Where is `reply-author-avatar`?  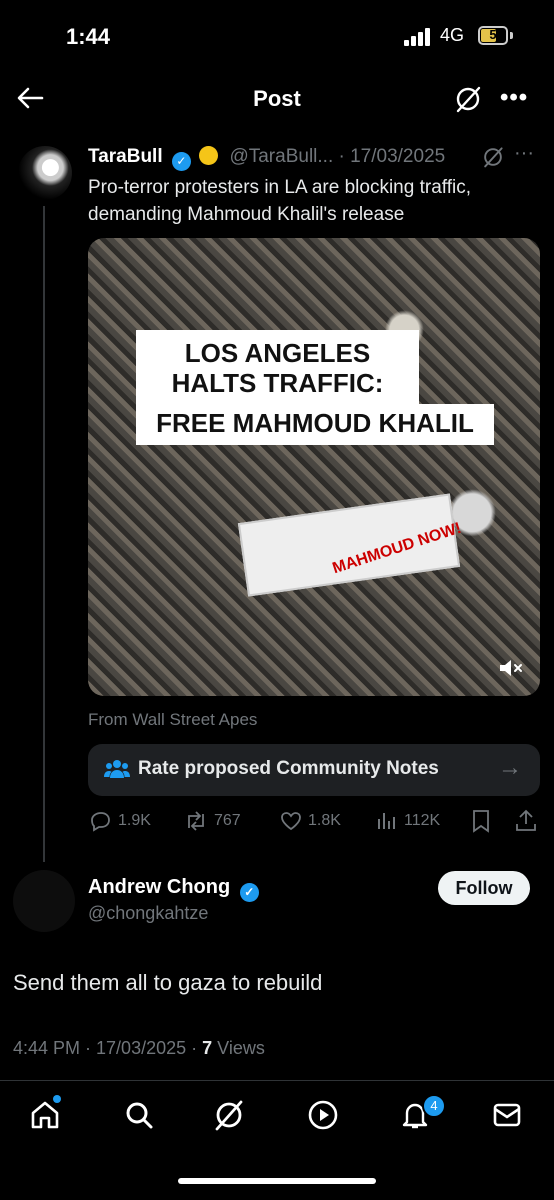
reply-author-avatar is located at coordinates (44, 901).